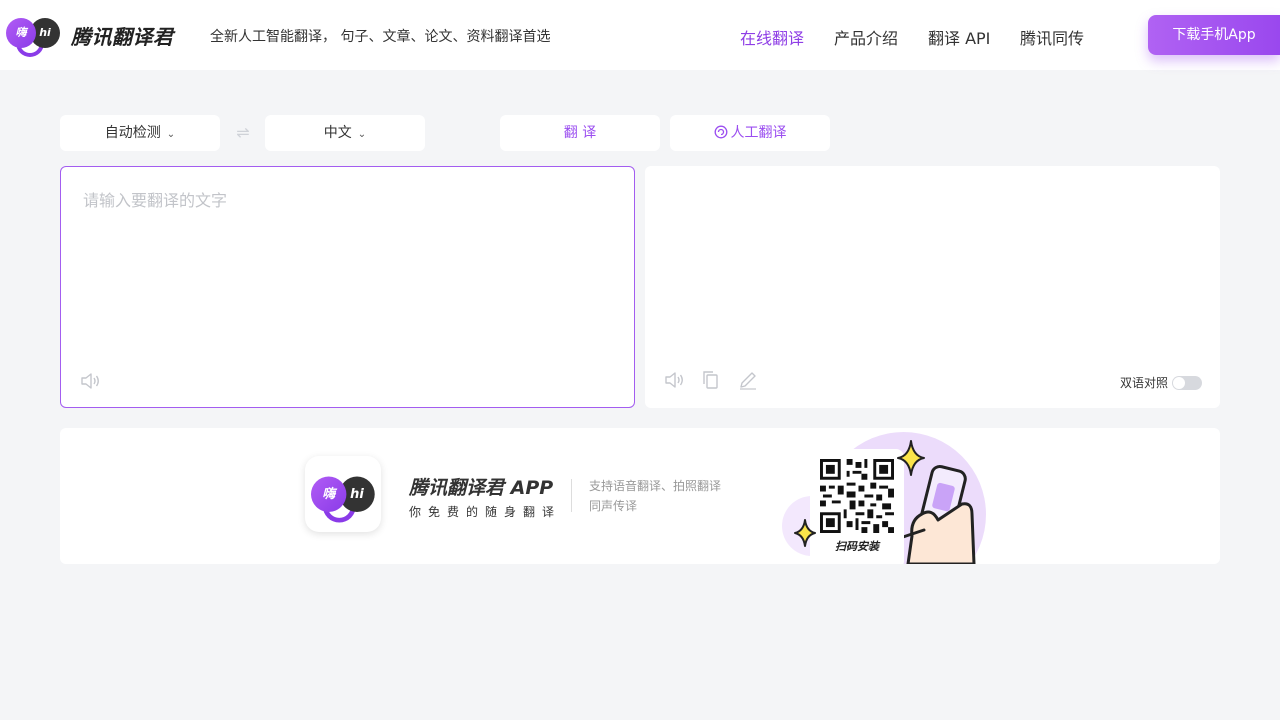 The height and width of the screenshot is (720, 1280). What do you see at coordinates (613, 506) in the screenshot?
I see `feature-item: 同声传译` at bounding box center [613, 506].